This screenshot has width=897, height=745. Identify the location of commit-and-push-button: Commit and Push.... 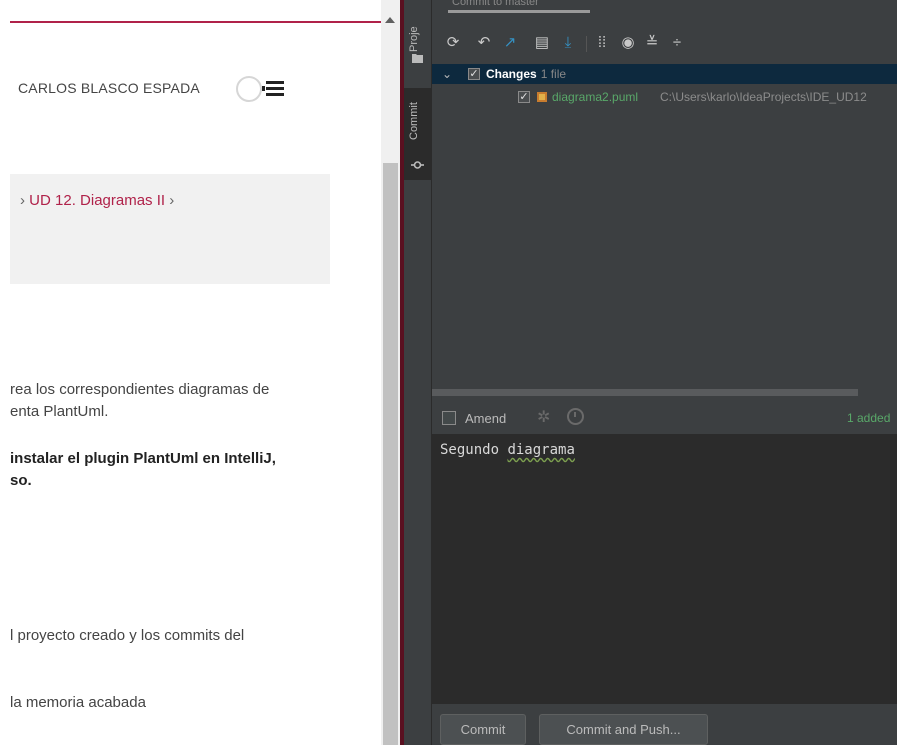
(623, 729).